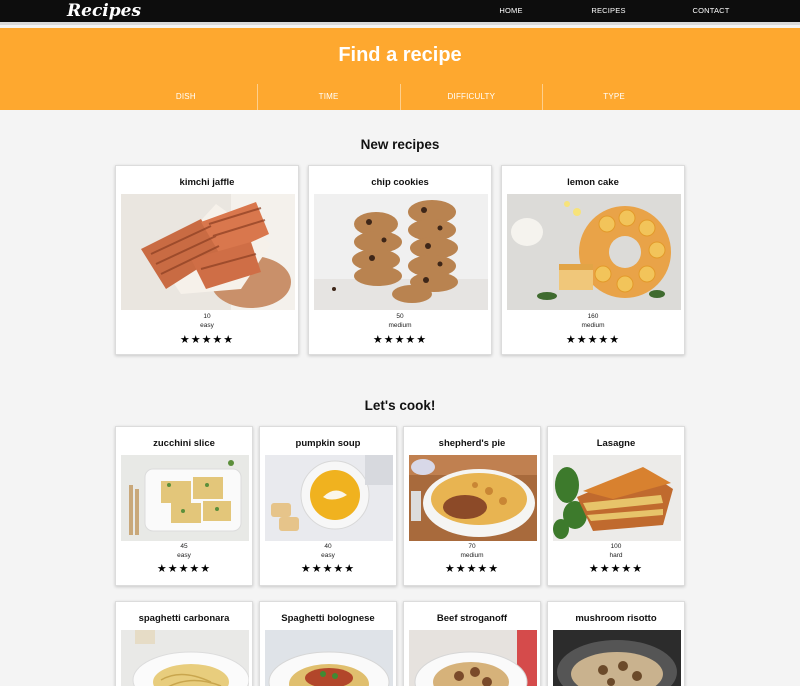 Image resolution: width=800 pixels, height=686 pixels. Describe the element at coordinates (400, 144) in the screenshot. I see `new-recipes-heading: New recipes` at that location.